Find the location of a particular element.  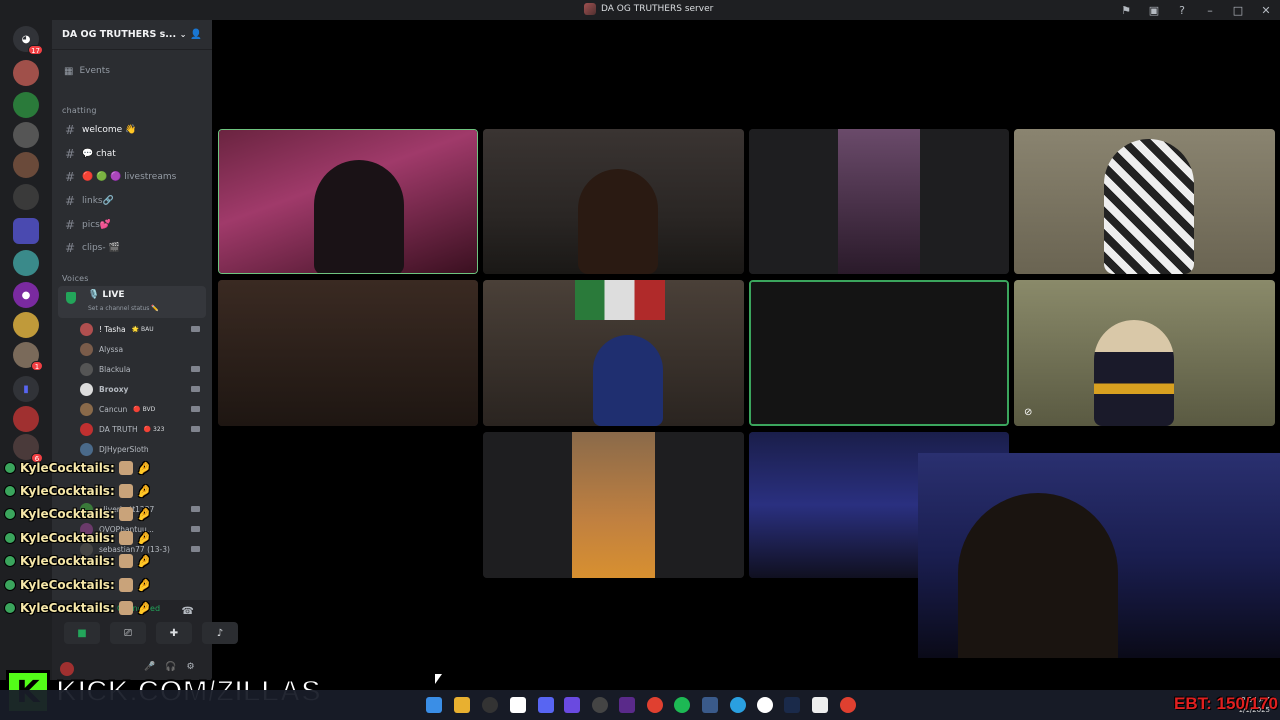

mouse-cursor is located at coordinates (438, 679).